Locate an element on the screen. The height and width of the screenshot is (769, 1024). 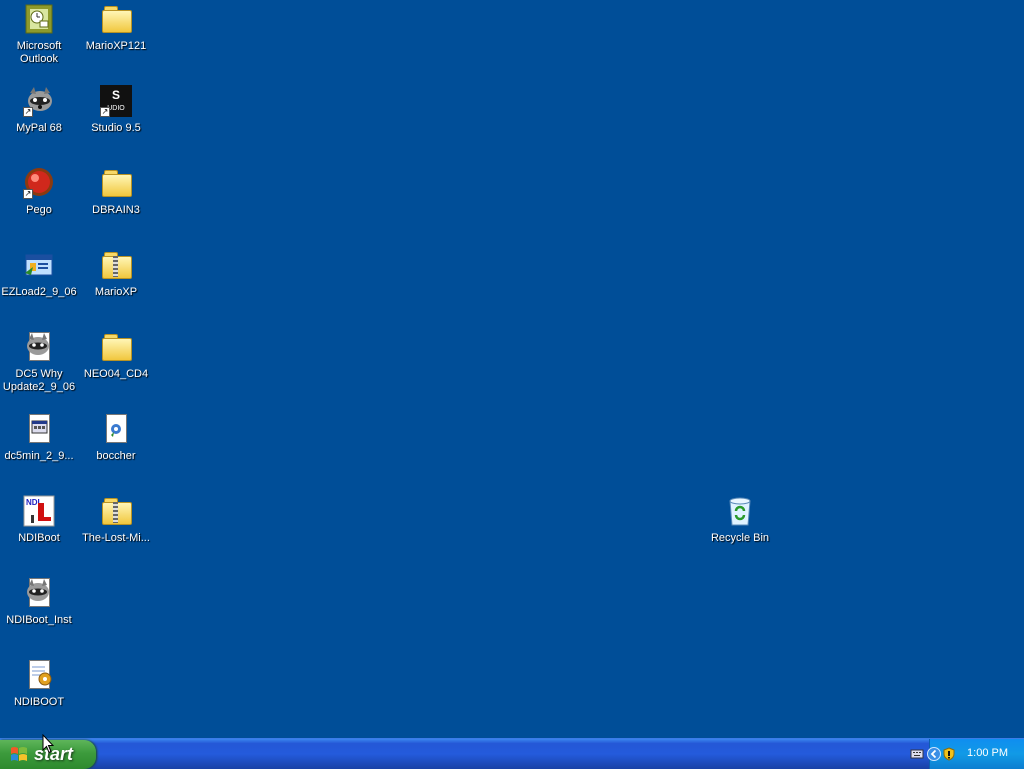
system-tray: 1:00 PM is located at coordinates (967, 754).